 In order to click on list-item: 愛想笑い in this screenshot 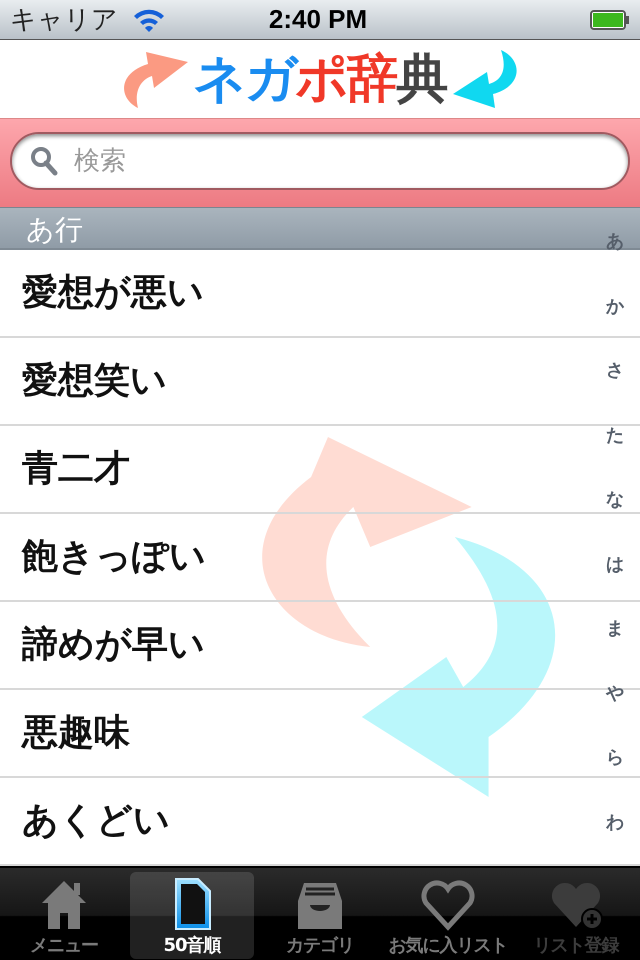, I will do `click(94, 380)`.